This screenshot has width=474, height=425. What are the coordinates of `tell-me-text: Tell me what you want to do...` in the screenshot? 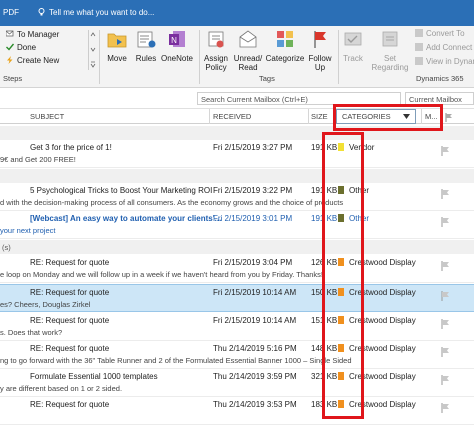 It's located at (102, 12).